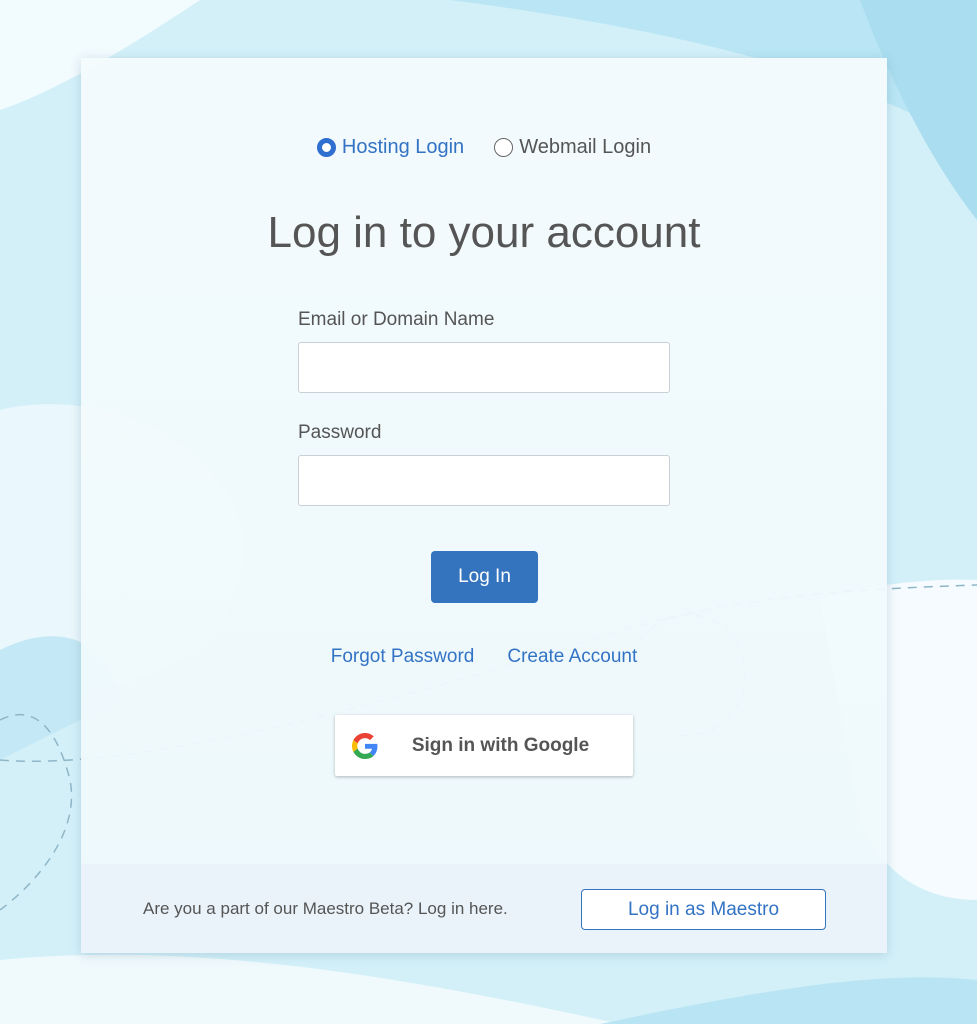 This screenshot has width=977, height=1024. Describe the element at coordinates (340, 432) in the screenshot. I see `password-label: Password` at that location.